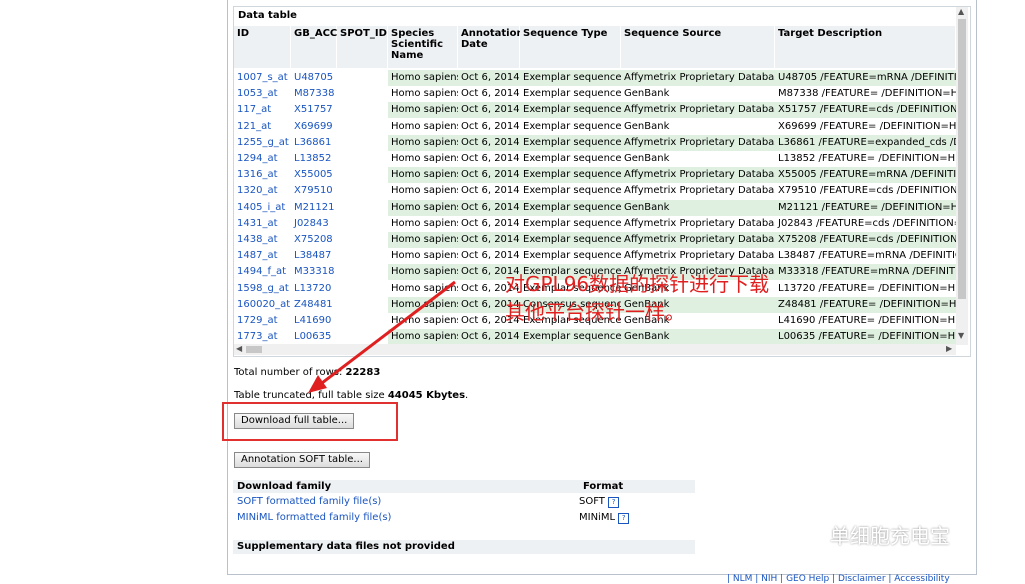  Describe the element at coordinates (811, 537) in the screenshot. I see `wechat-icon` at that location.